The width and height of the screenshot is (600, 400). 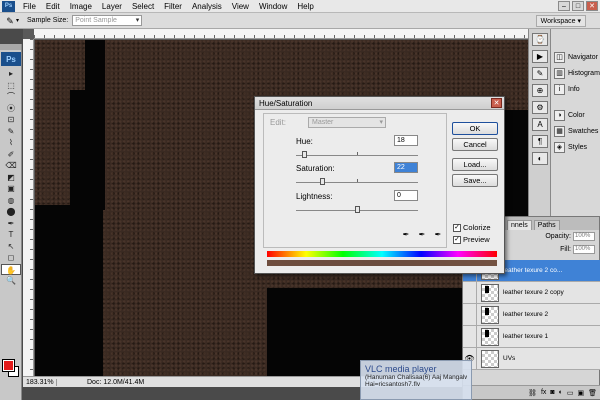 I want to click on dock-item-navigator: ◫ Navigator, so click(x=575, y=57).